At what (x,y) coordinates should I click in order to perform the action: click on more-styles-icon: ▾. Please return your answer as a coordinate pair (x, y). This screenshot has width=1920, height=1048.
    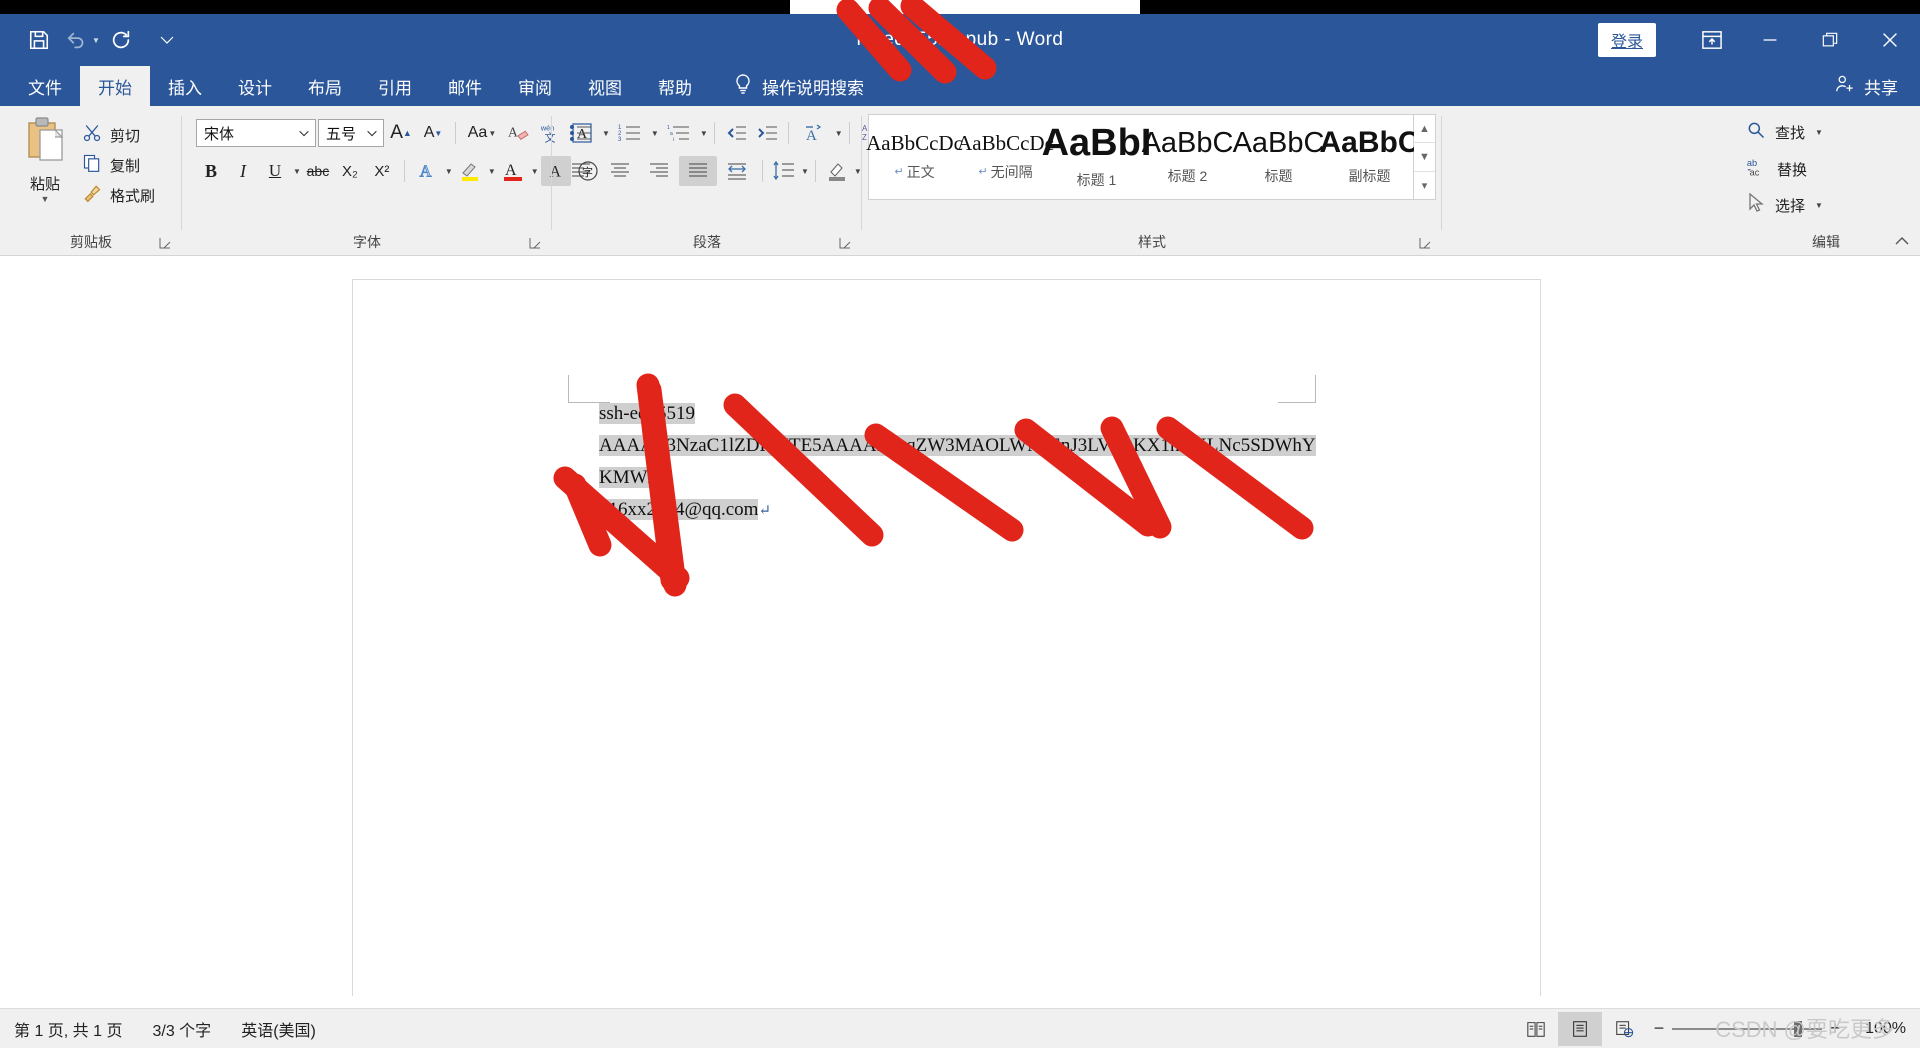
    Looking at the image, I should click on (1424, 185).